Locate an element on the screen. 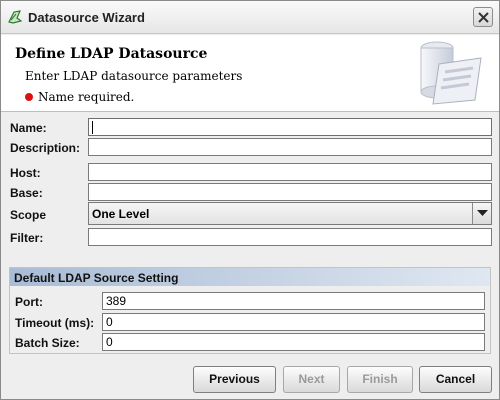  window-title: Datasource Wizard is located at coordinates (86, 17).